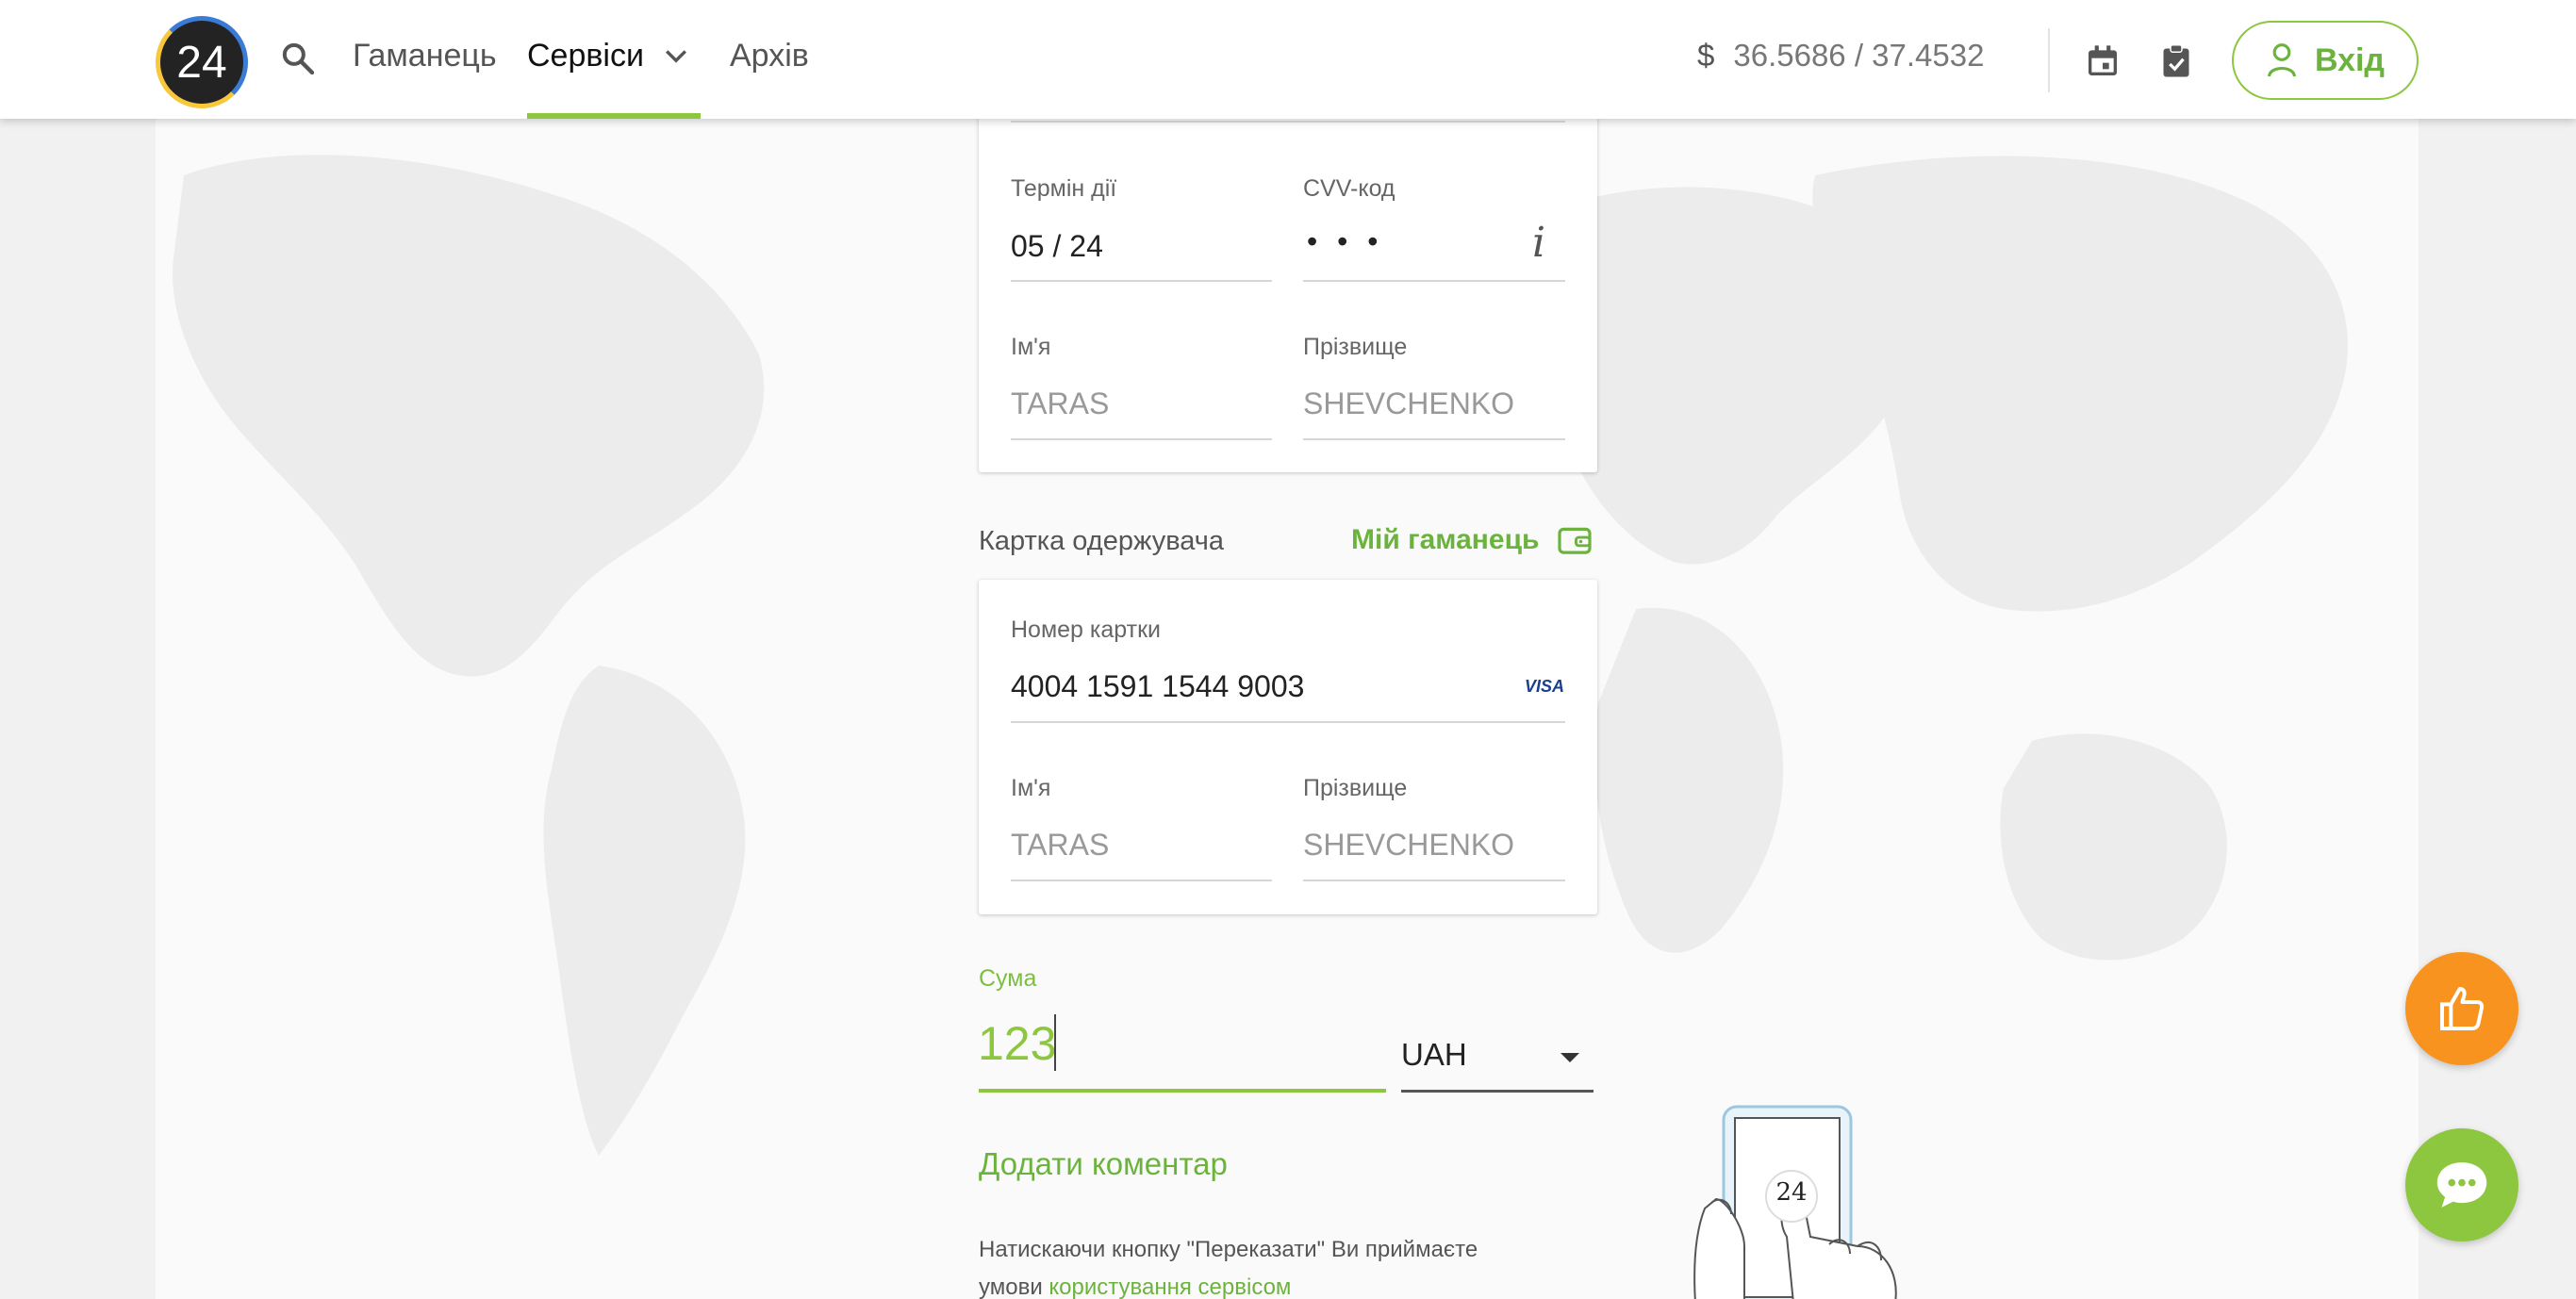 The width and height of the screenshot is (2576, 1299). I want to click on nav-services: Сервіси, so click(585, 56).